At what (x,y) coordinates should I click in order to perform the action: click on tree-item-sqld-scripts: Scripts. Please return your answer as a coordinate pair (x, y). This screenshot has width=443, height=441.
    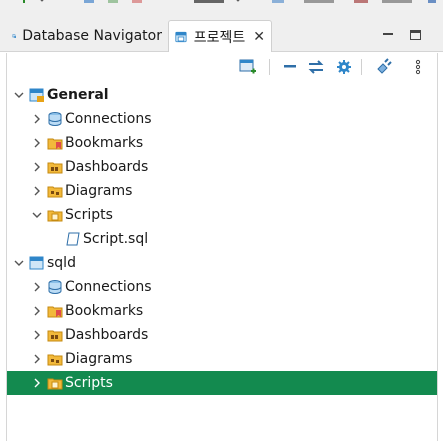
    Looking at the image, I should click on (222, 383).